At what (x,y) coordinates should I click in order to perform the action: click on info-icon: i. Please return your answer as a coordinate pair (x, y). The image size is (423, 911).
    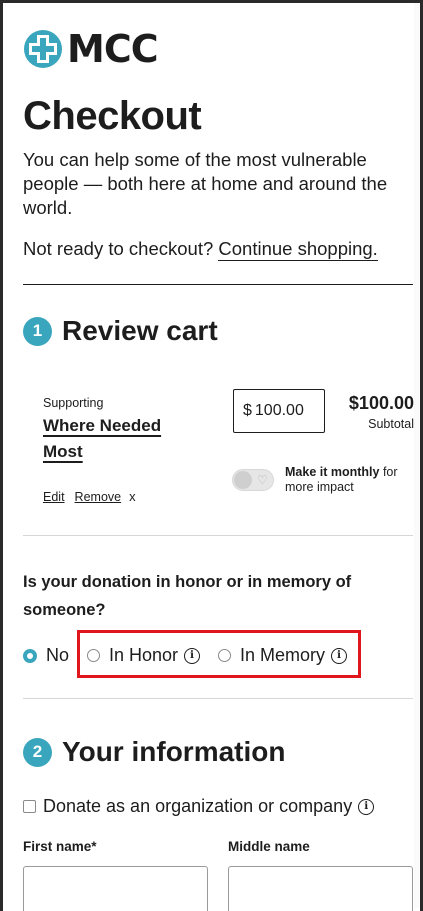
    Looking at the image, I should click on (366, 806).